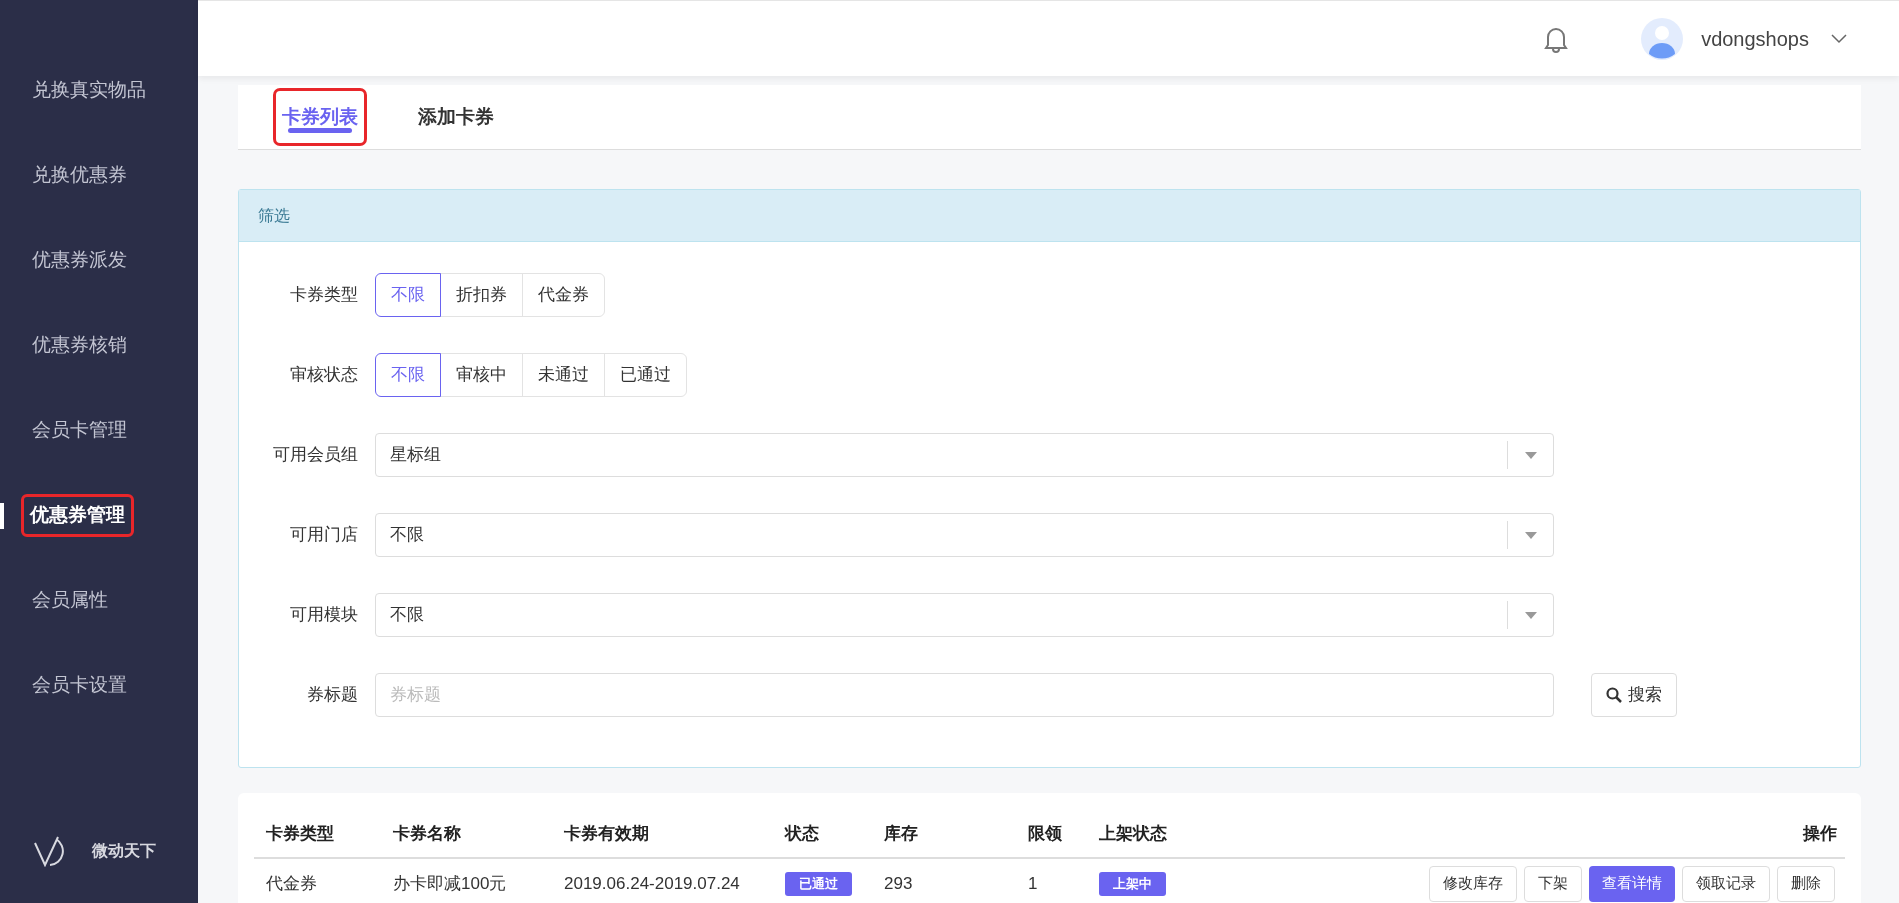 The width and height of the screenshot is (1899, 903). I want to click on filter-title: 筛选, so click(274, 215).